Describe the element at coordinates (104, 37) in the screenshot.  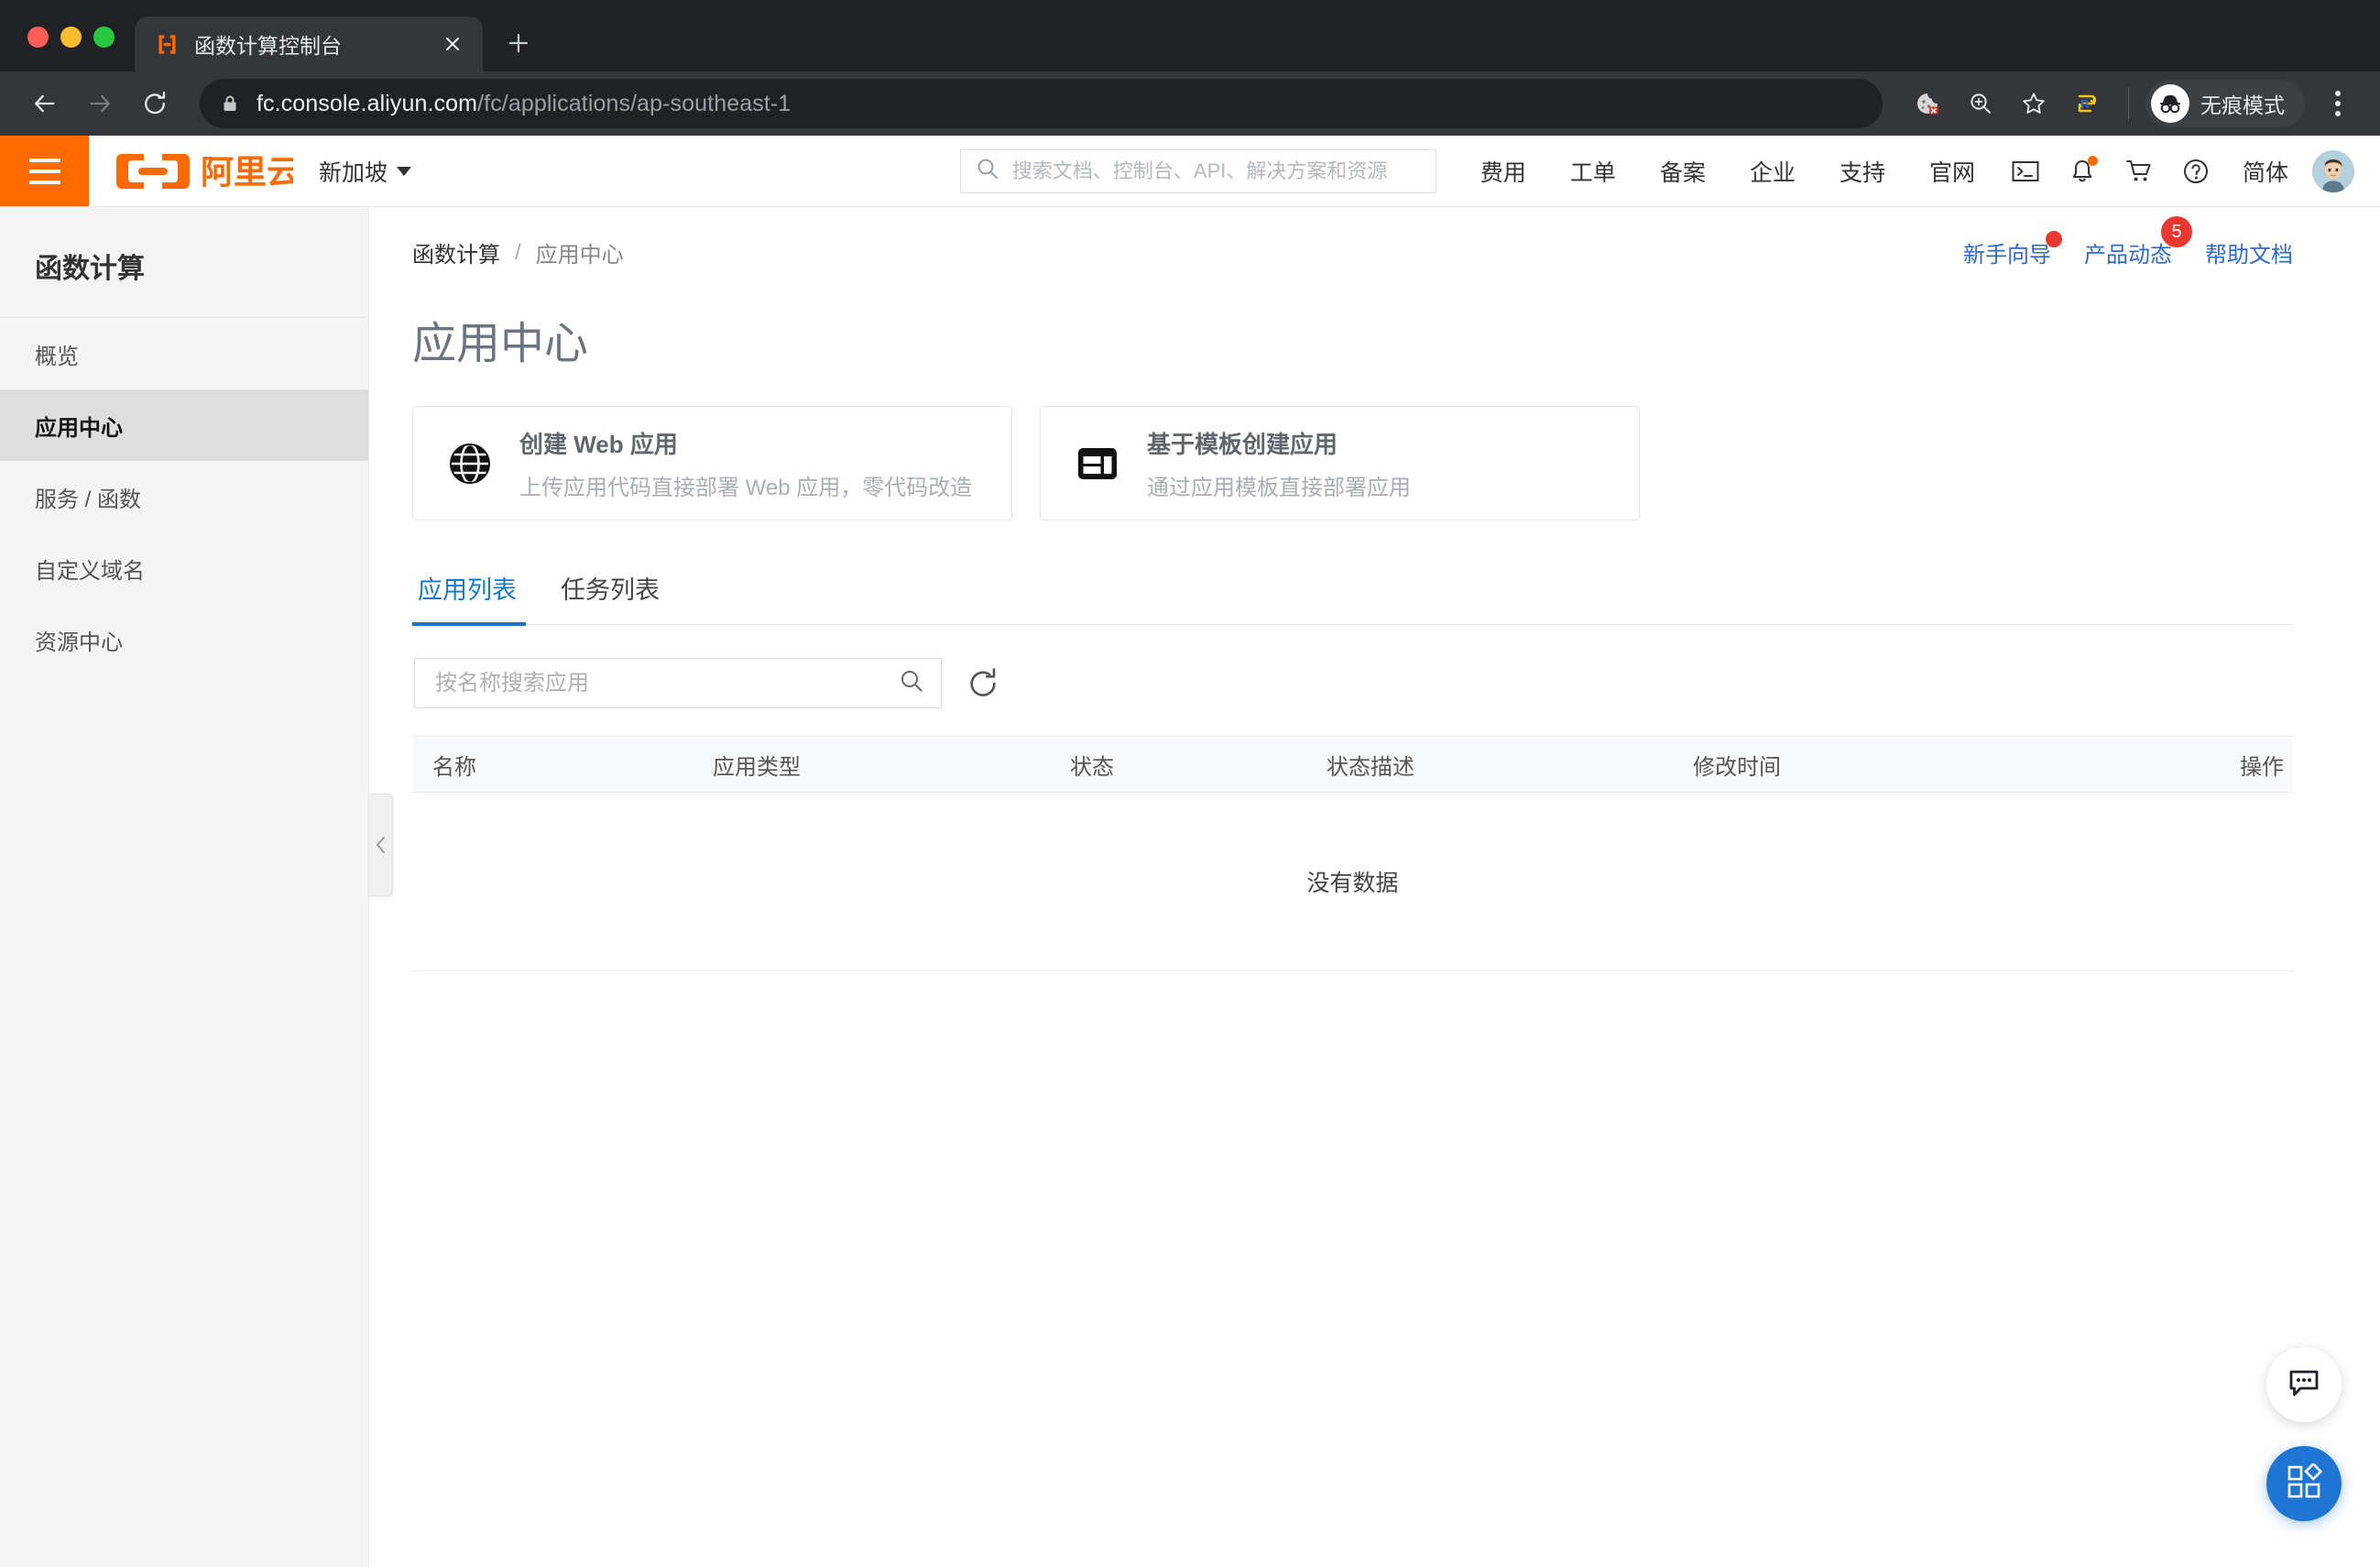
I see `maximize-window-button` at that location.